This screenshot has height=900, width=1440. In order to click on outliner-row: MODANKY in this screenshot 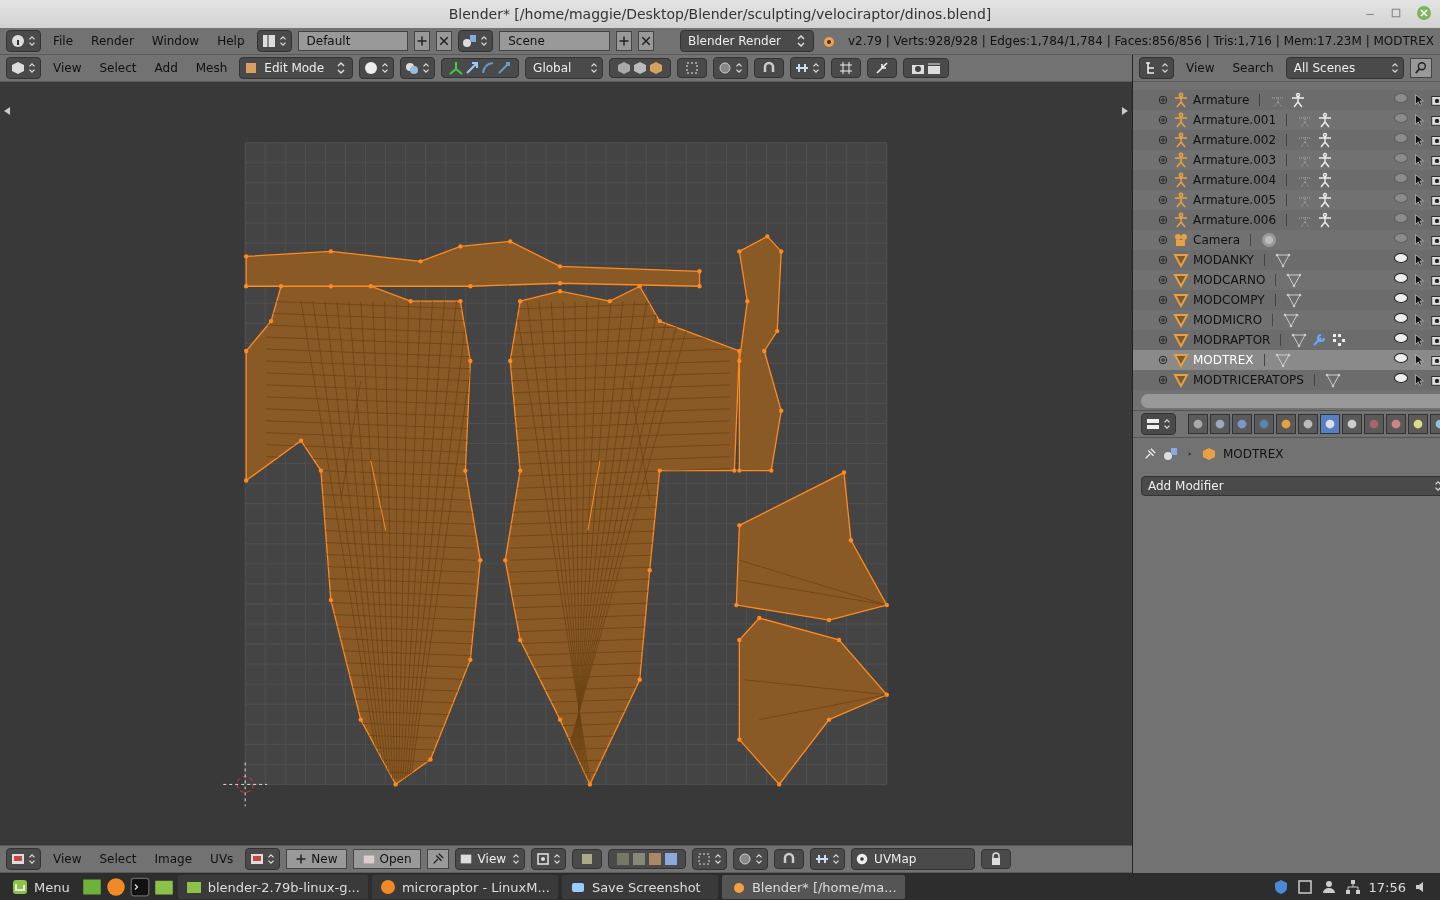, I will do `click(1286, 260)`.